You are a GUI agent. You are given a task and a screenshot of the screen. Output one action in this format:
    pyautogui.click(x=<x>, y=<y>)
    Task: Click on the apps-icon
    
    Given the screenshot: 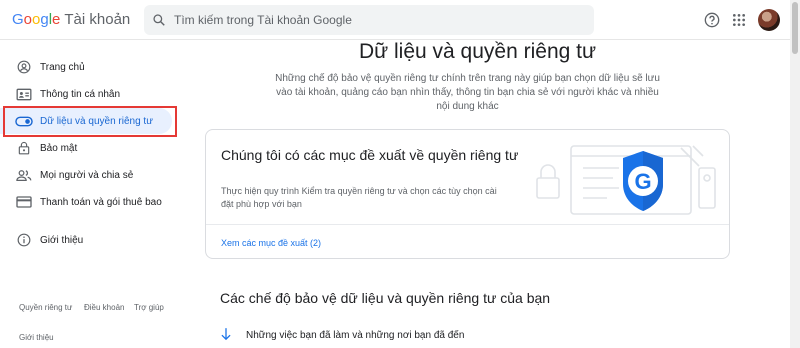 What is the action you would take?
    pyautogui.click(x=739, y=20)
    